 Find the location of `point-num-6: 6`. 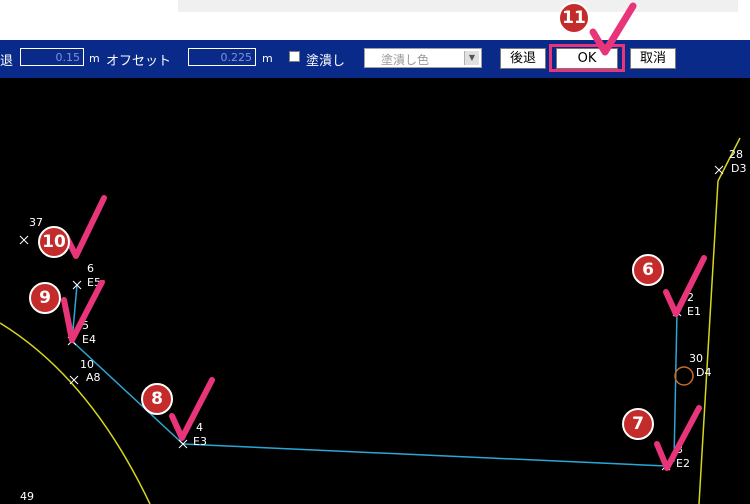

point-num-6: 6 is located at coordinates (90, 268).